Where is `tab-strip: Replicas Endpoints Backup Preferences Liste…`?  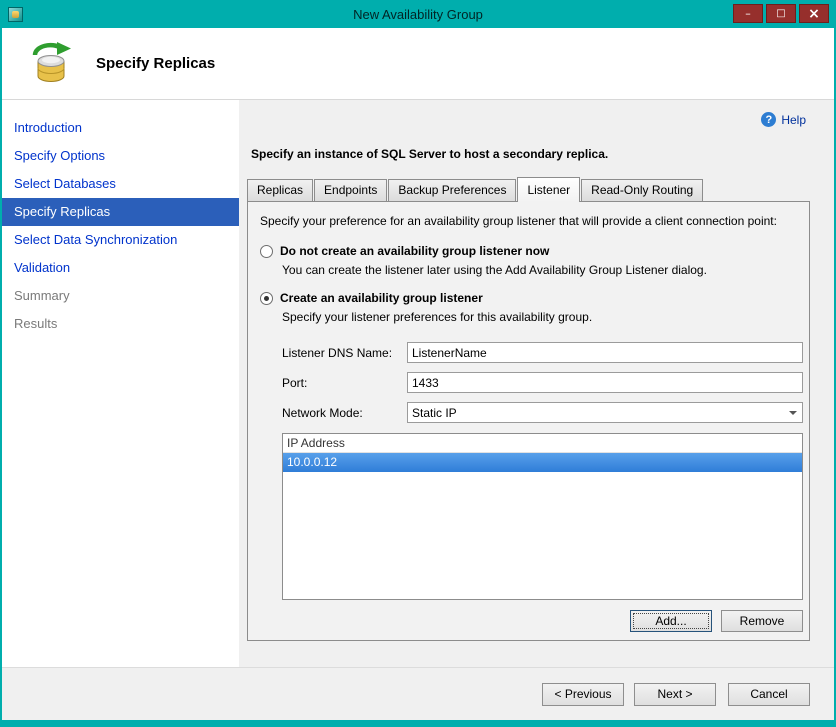
tab-strip: Replicas Endpoints Backup Preferences Liste… is located at coordinates (528, 189).